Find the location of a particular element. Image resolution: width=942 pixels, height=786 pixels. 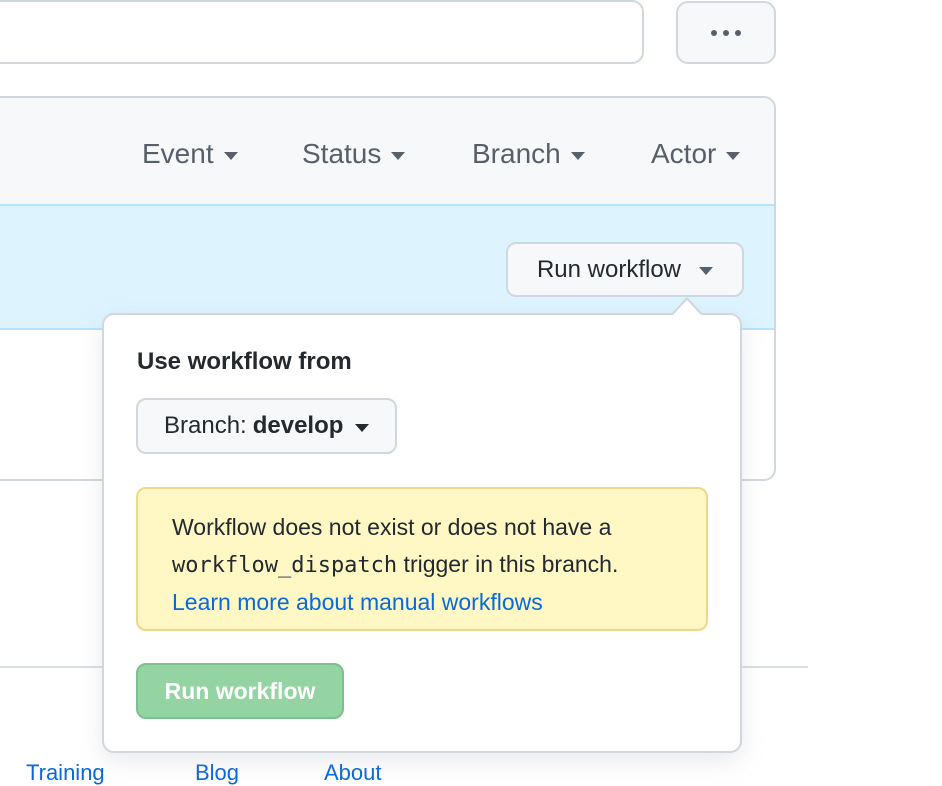

footer-link-training: Training is located at coordinates (65, 773).